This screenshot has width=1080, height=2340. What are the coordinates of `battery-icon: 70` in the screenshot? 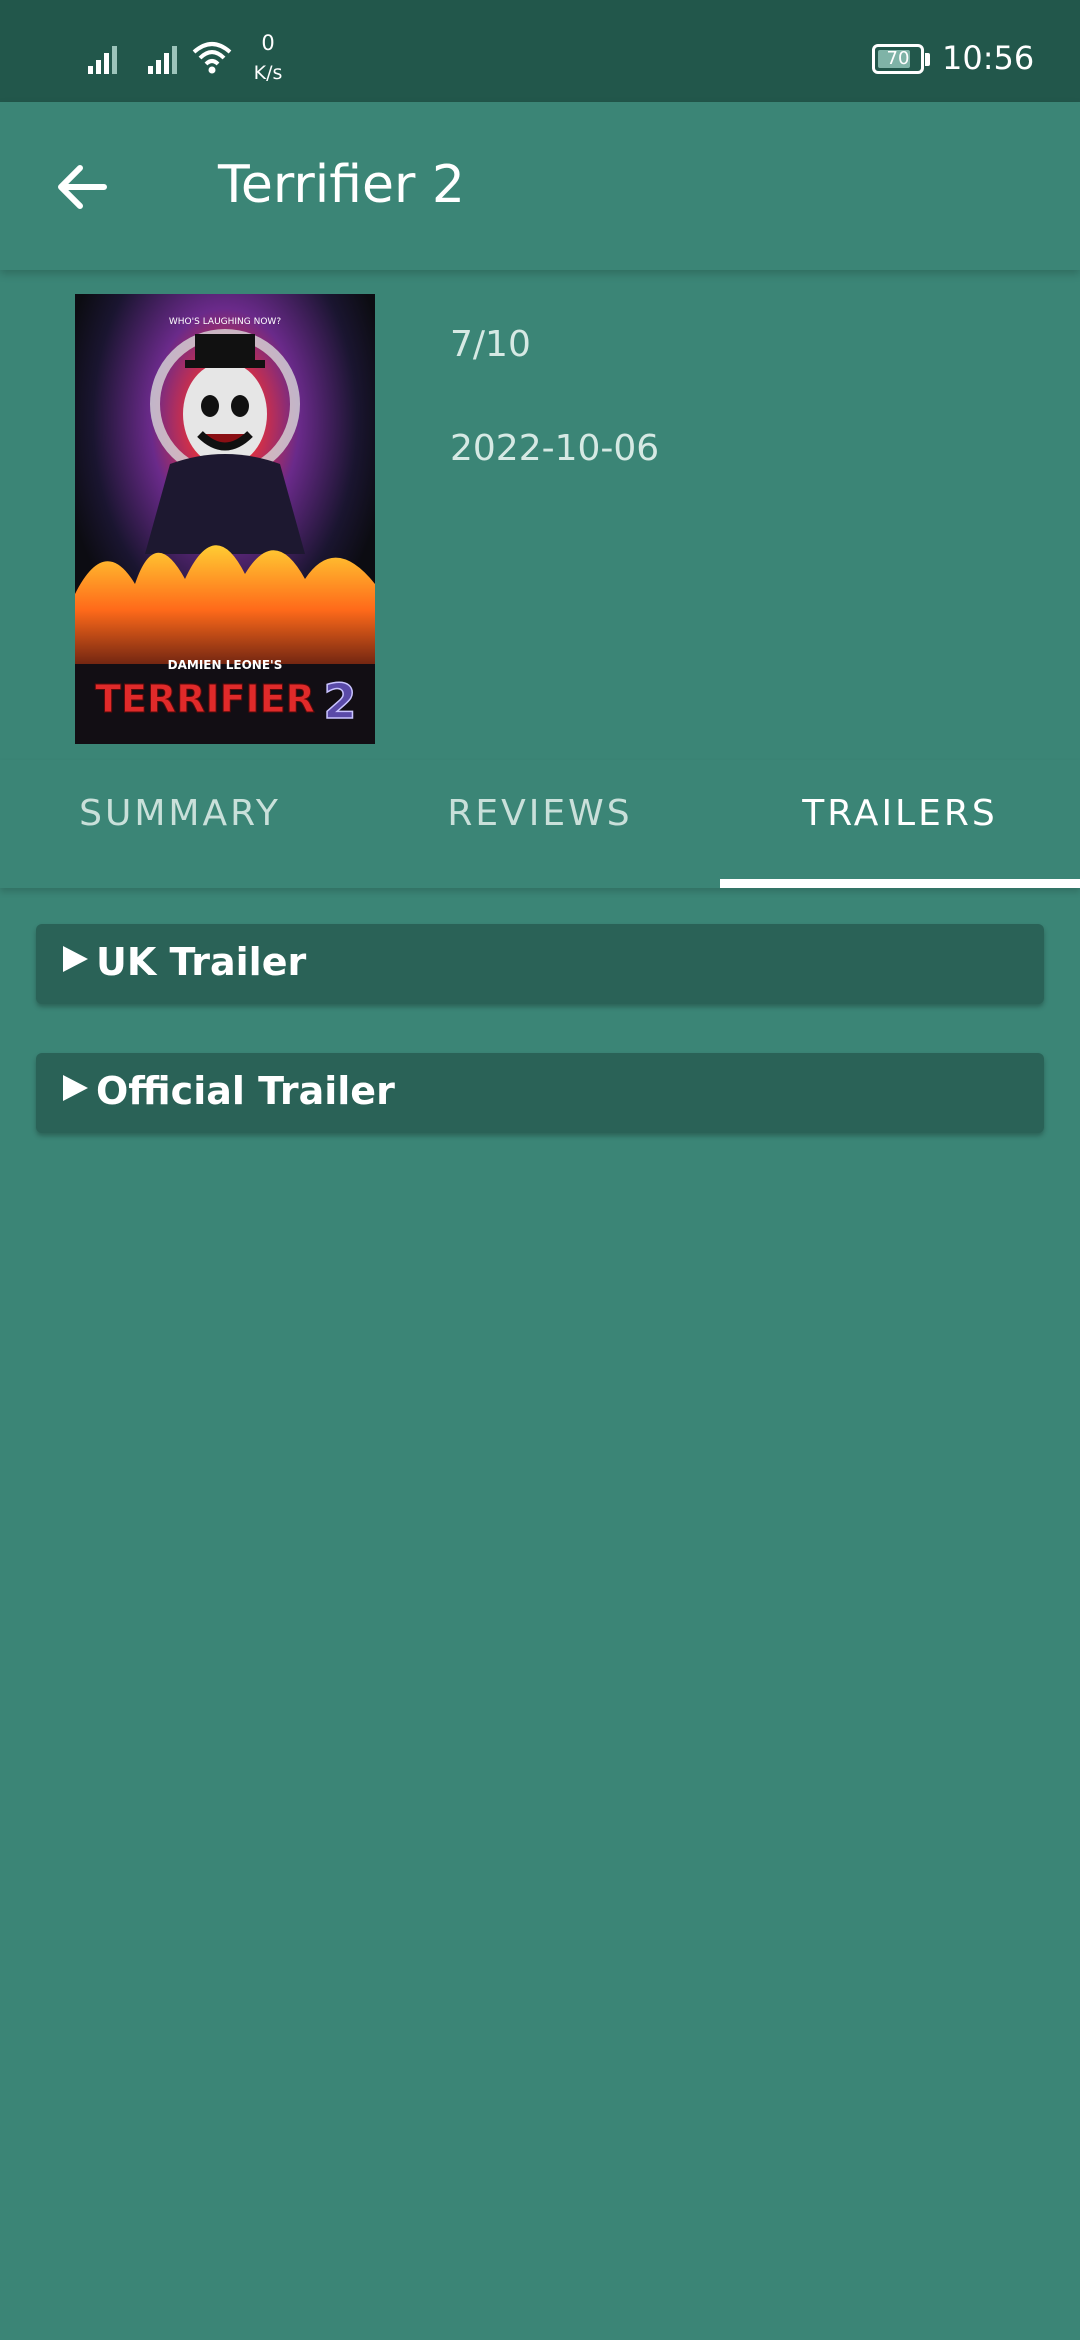 It's located at (901, 59).